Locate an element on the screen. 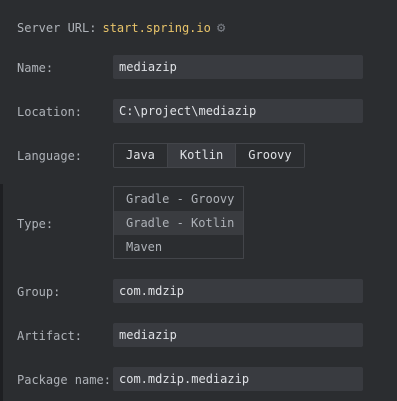 This screenshot has height=401, width=397. type-list: Gradle - Groovy Gradle - Kotlin Maven is located at coordinates (178, 222).